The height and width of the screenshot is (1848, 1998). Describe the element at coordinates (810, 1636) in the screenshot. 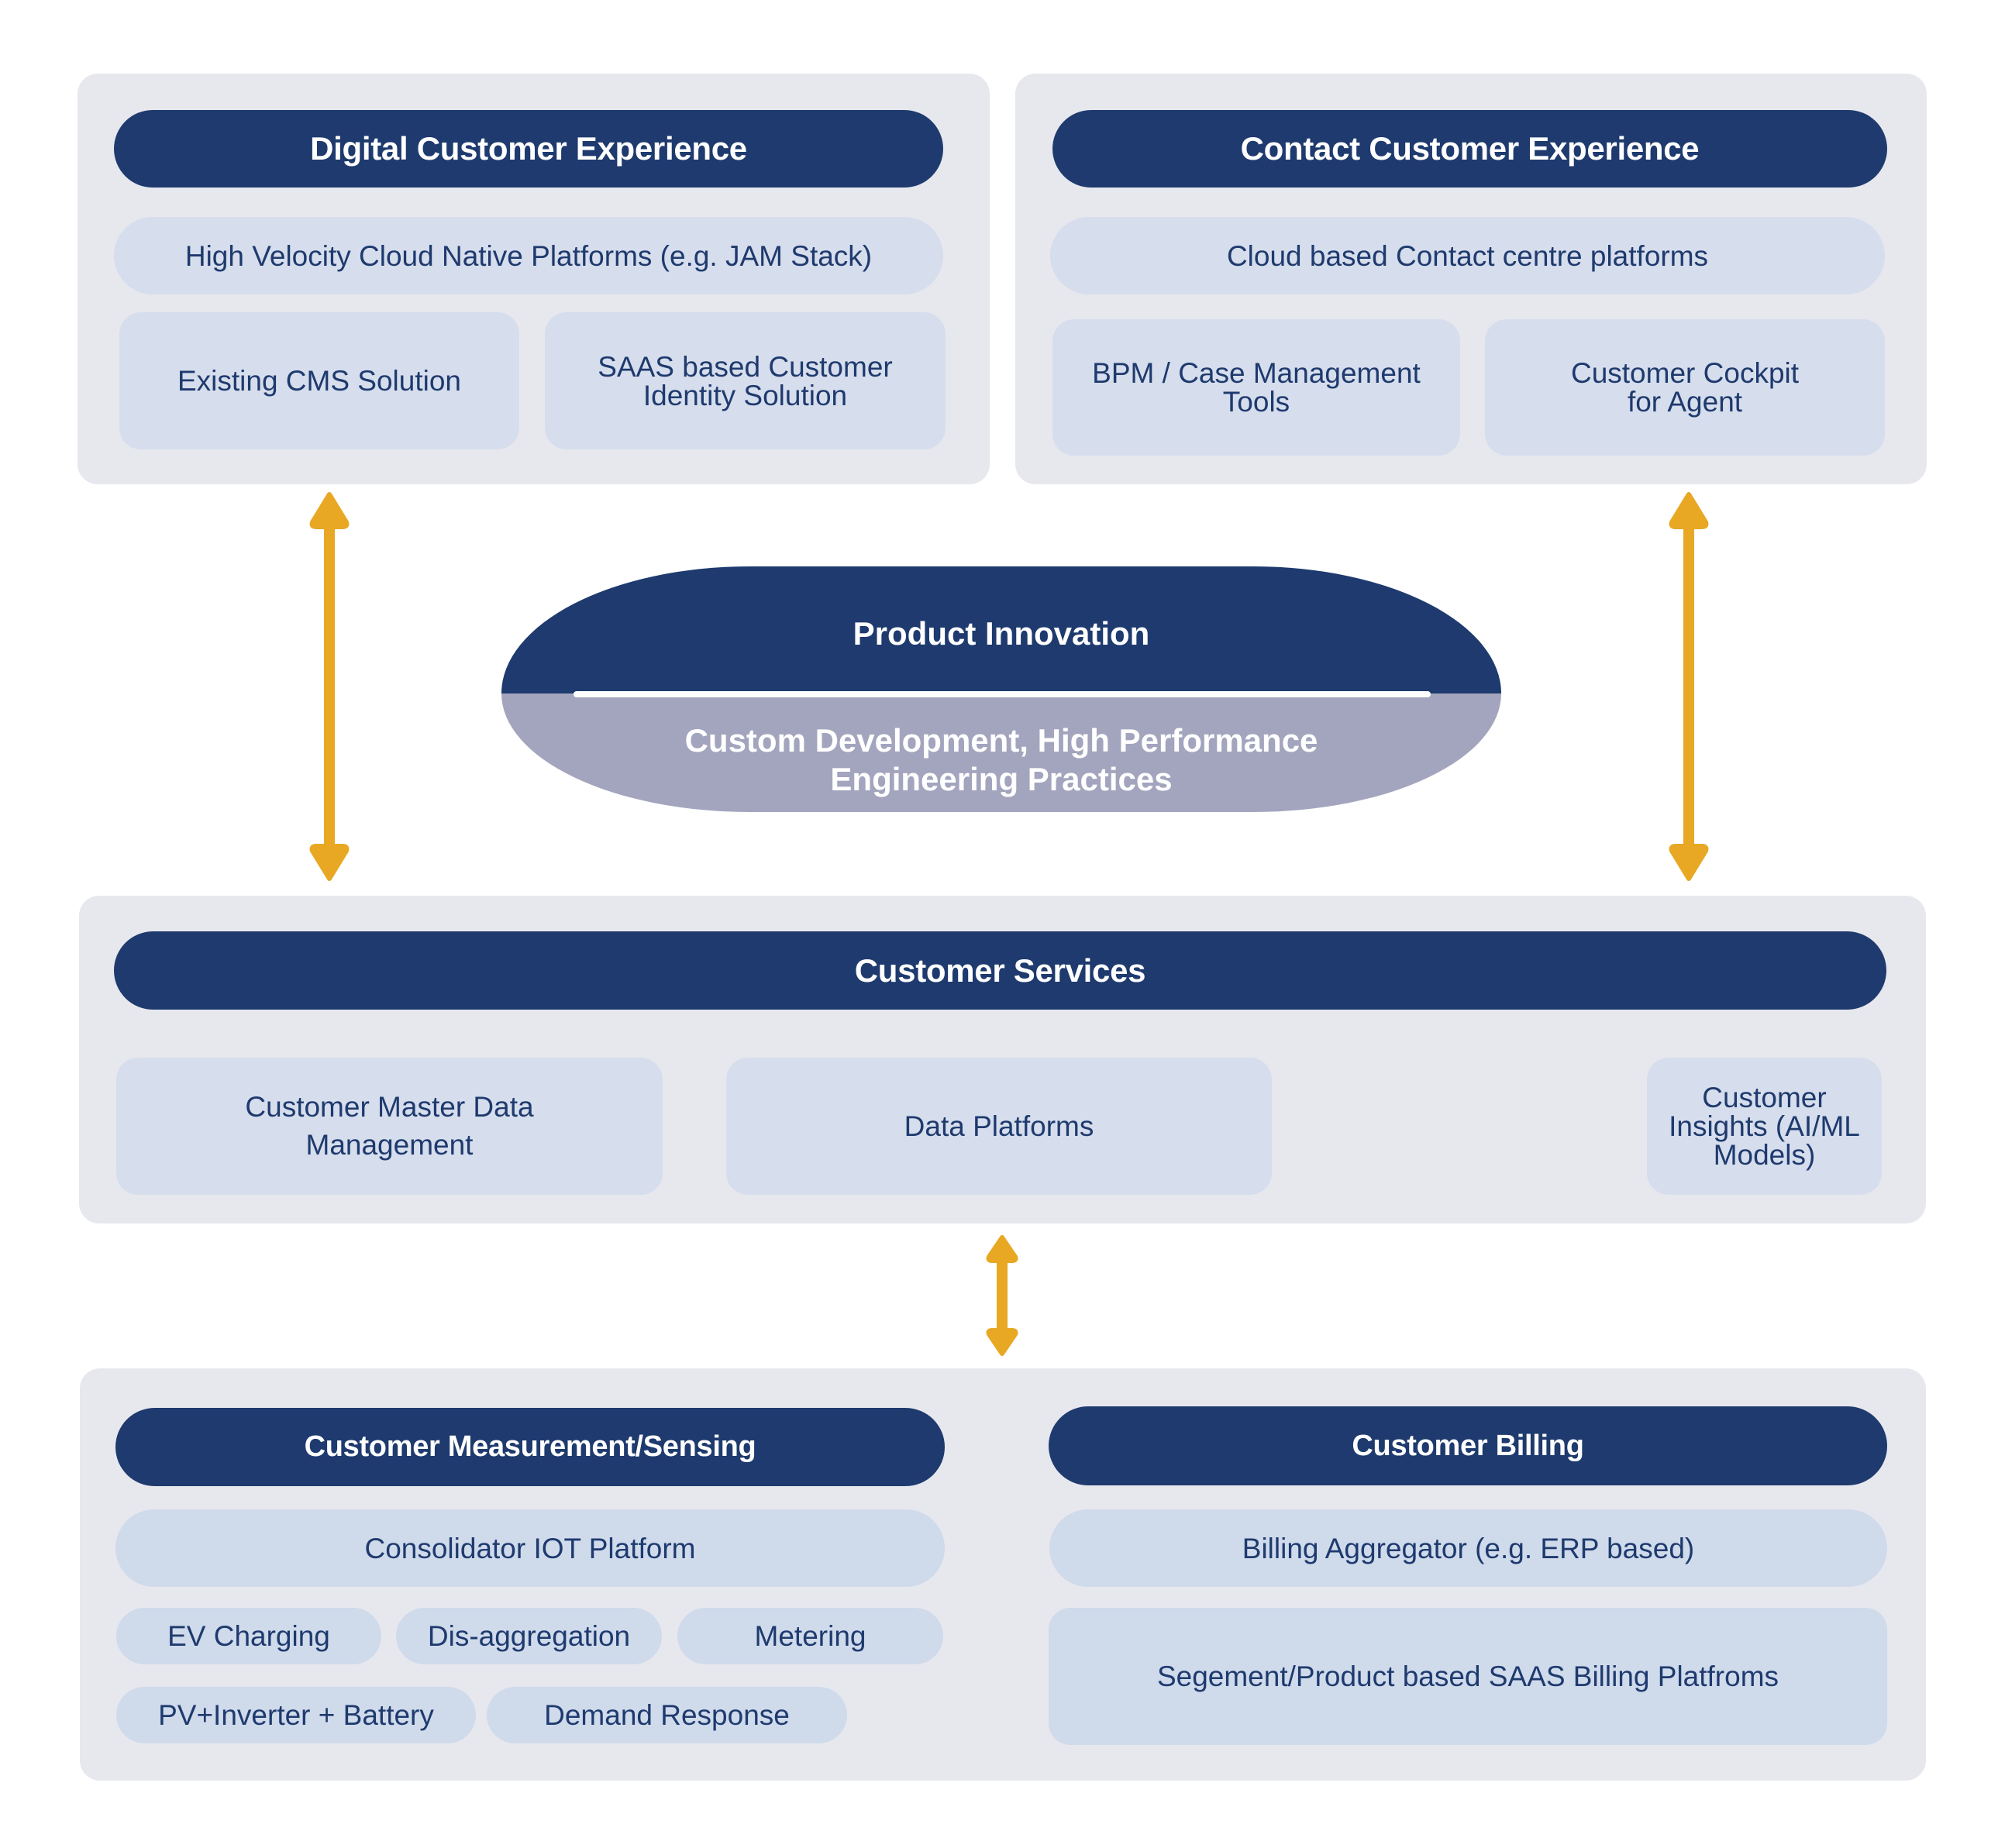

I see `measurement-chip-metering: Metering` at that location.